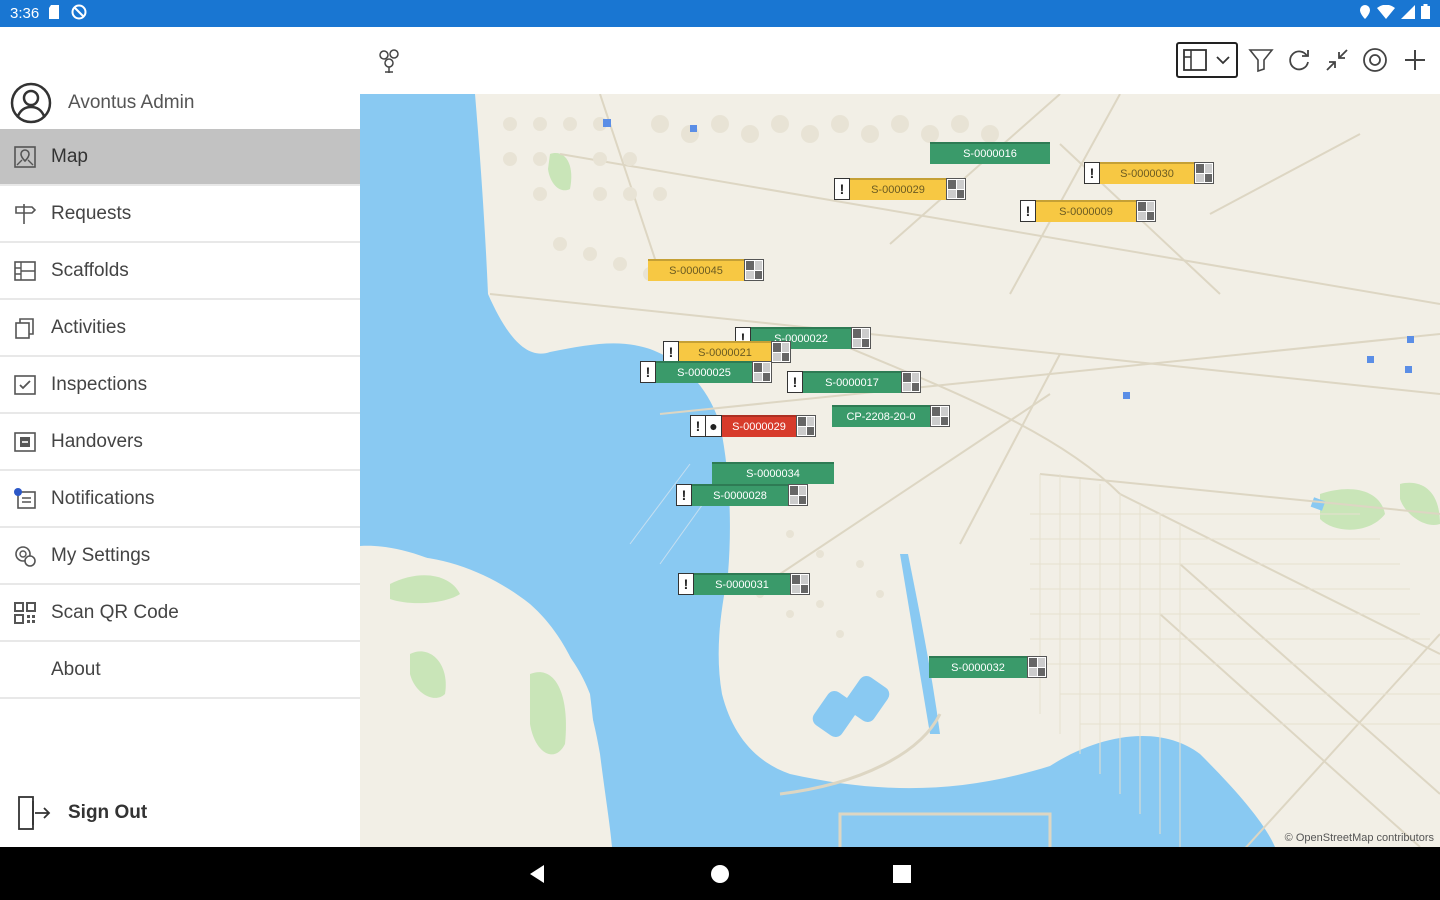 This screenshot has height=900, width=1440. I want to click on marker-label: S-0000029, so click(898, 189).